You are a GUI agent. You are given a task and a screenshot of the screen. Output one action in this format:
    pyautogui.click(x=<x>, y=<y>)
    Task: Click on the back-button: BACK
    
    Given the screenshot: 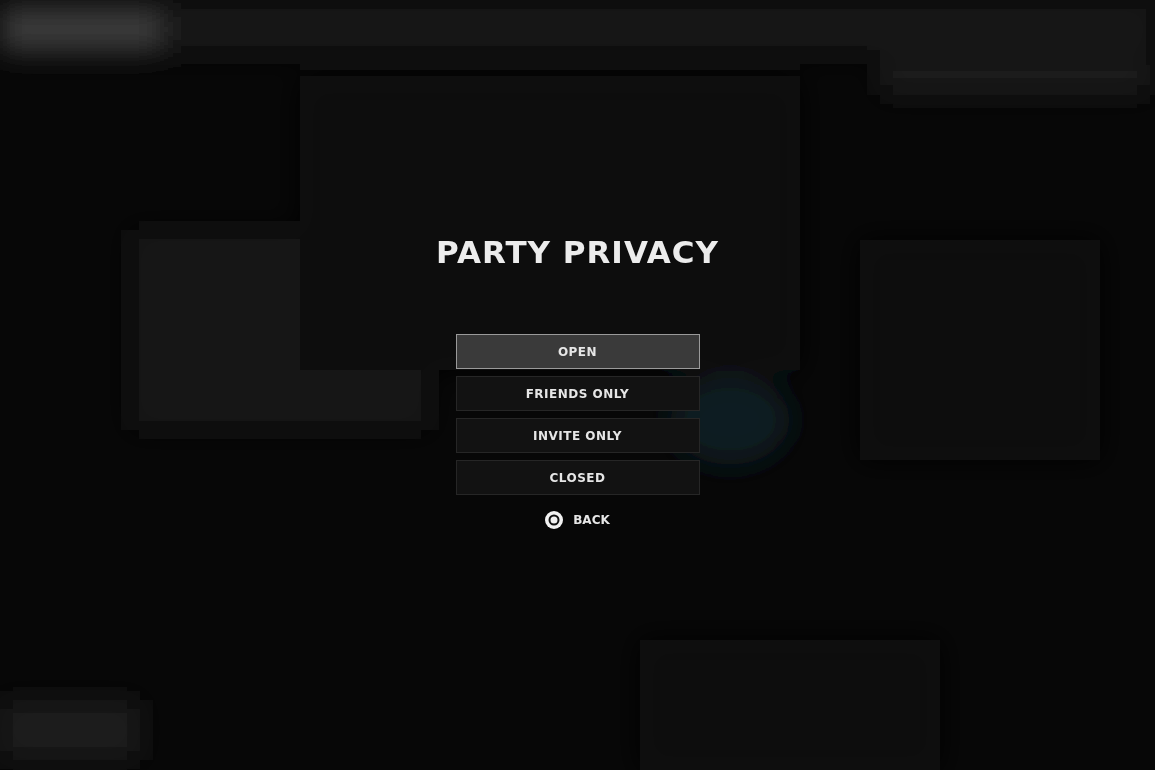 What is the action you would take?
    pyautogui.click(x=577, y=520)
    